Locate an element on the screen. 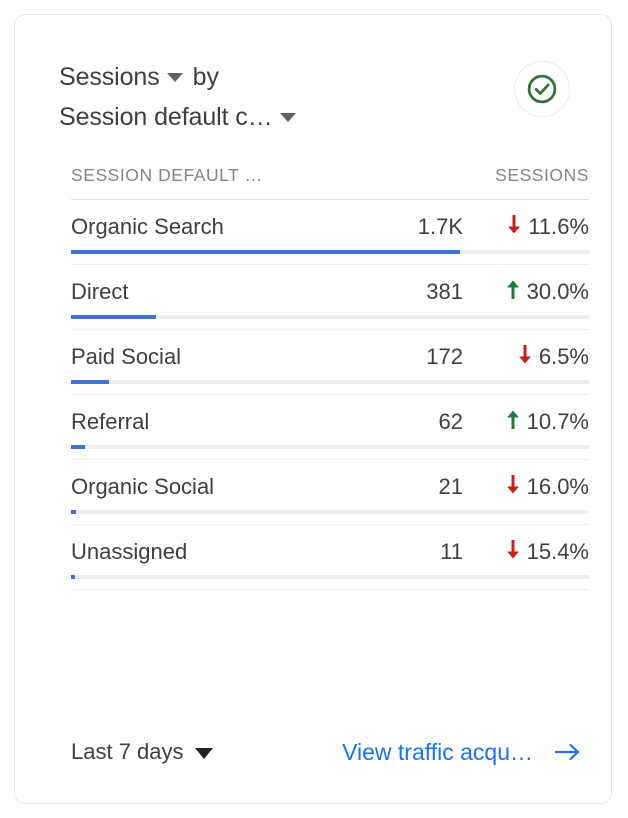 This screenshot has height=818, width=628. row-dimension-label: Referral is located at coordinates (110, 421).